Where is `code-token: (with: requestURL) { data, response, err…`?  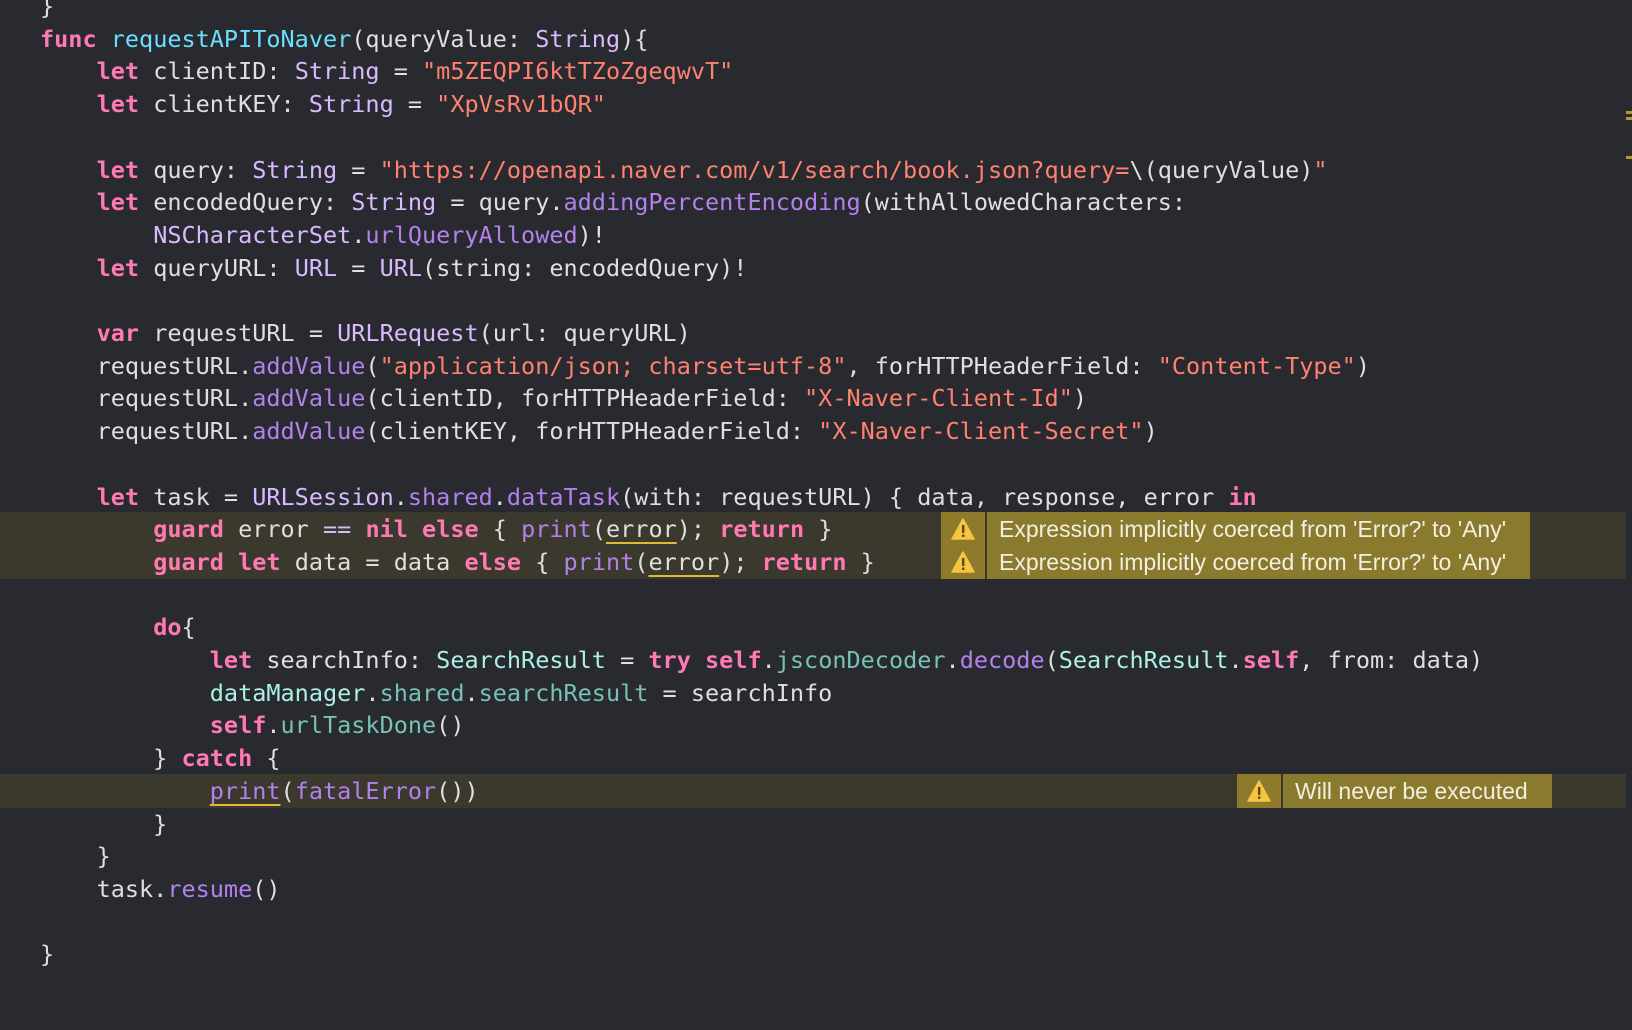 code-token: (with: requestURL) { data, response, err… is located at coordinates (924, 496).